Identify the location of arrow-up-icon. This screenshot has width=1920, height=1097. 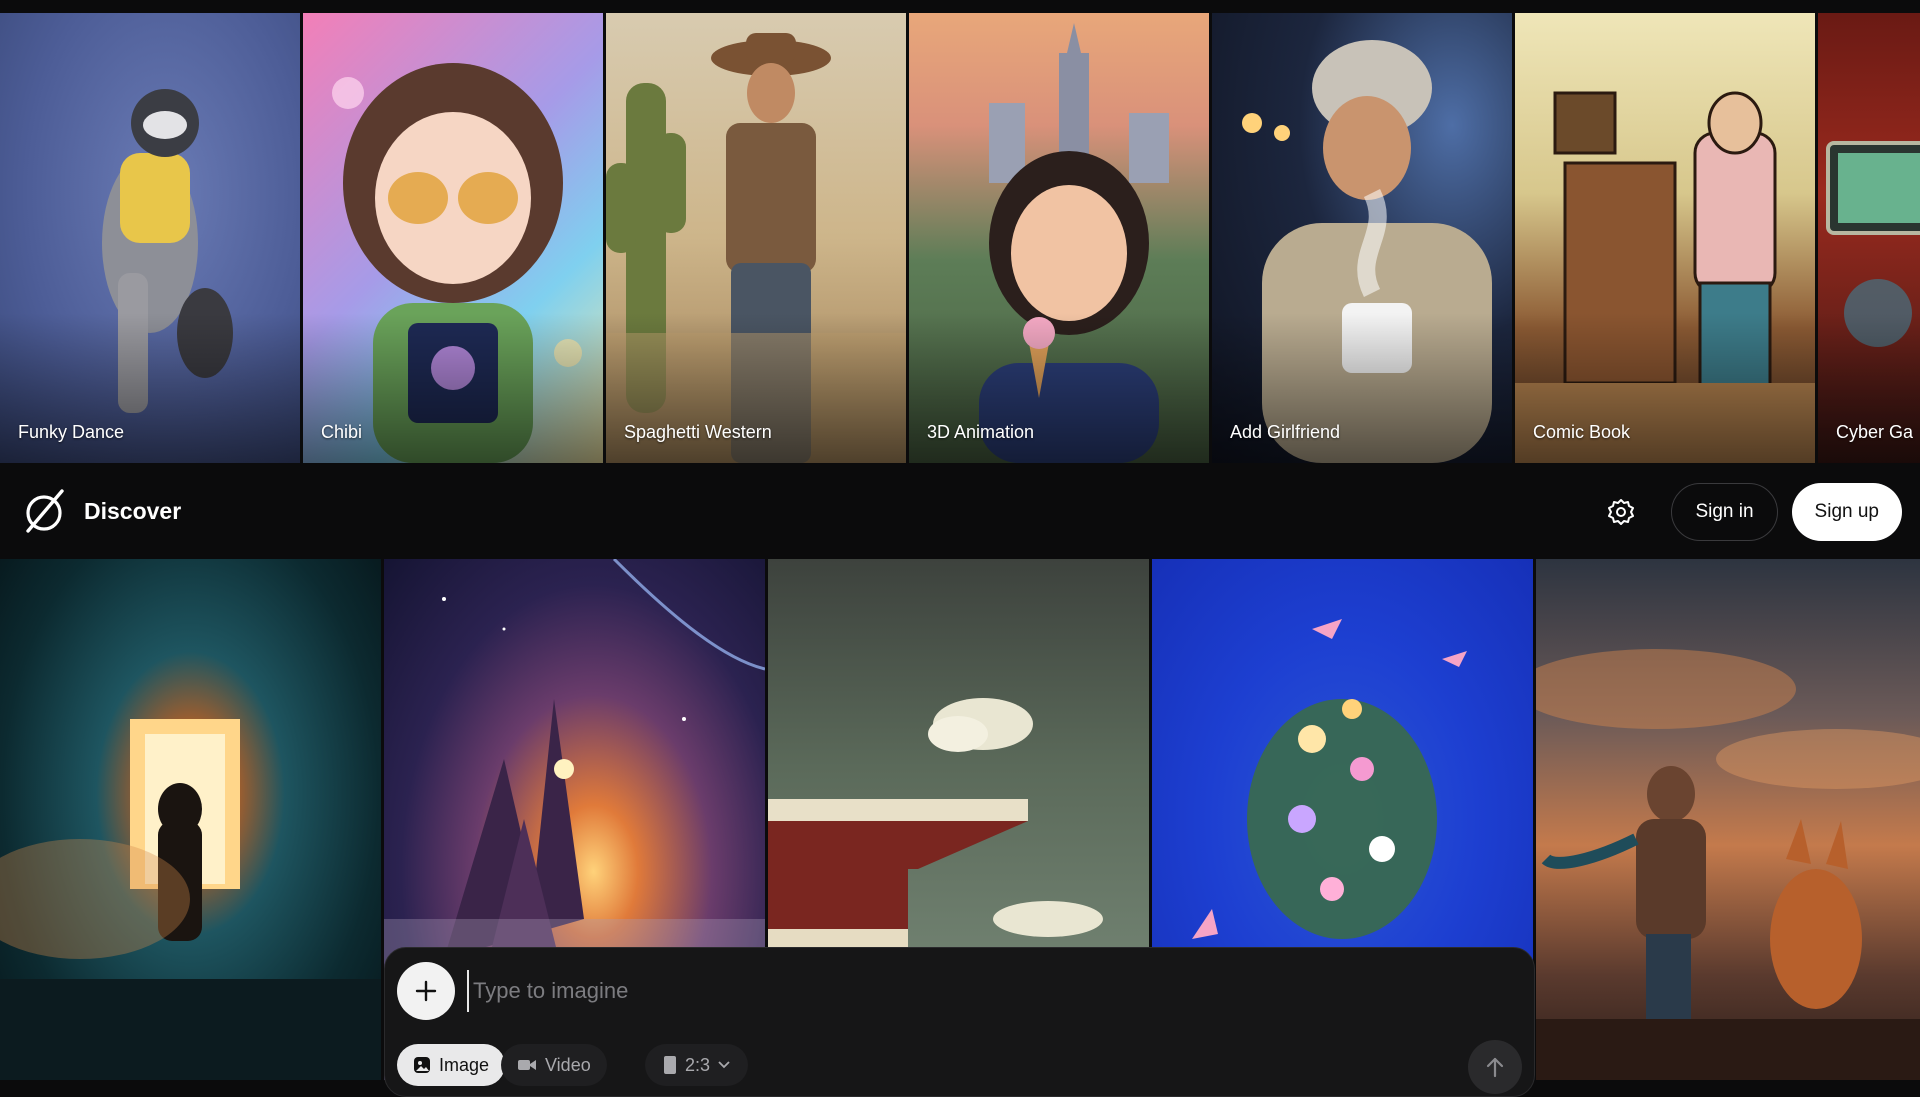
(1495, 1067).